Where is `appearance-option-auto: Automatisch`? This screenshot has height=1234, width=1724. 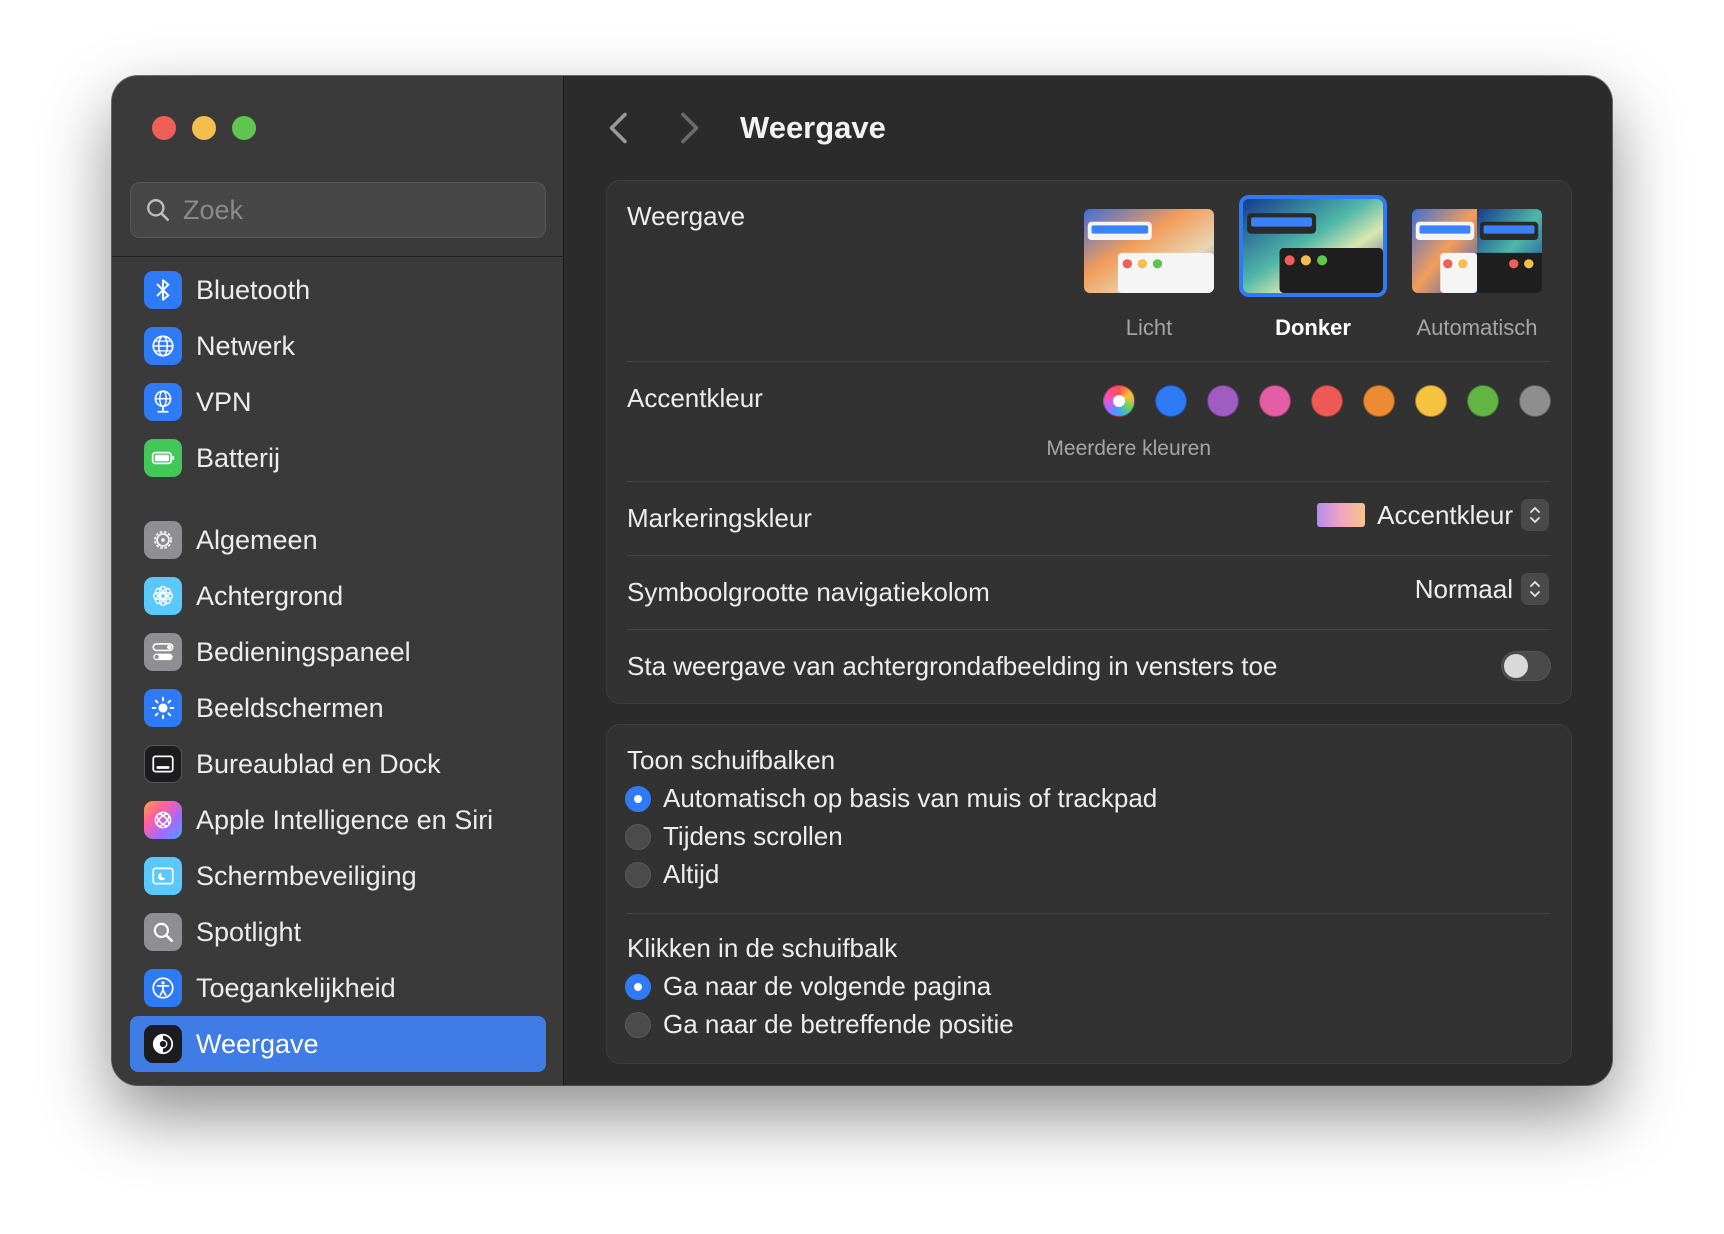
appearance-option-auto: Automatisch is located at coordinates (1477, 271).